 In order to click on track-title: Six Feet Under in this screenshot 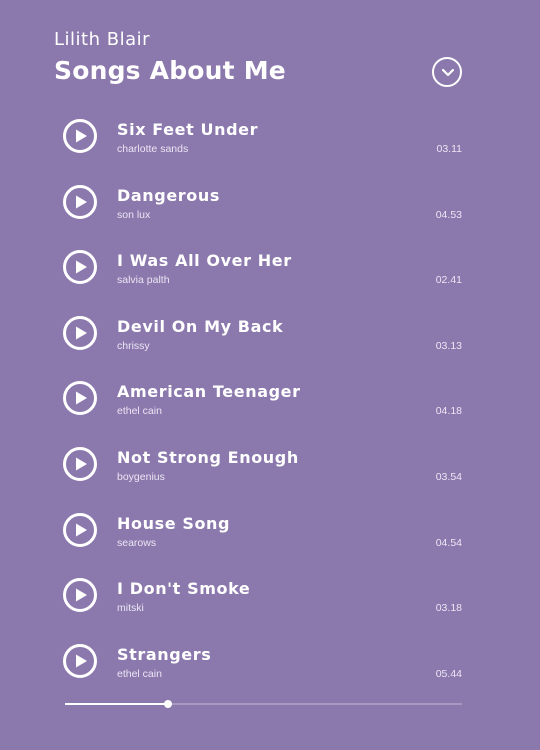, I will do `click(188, 129)`.